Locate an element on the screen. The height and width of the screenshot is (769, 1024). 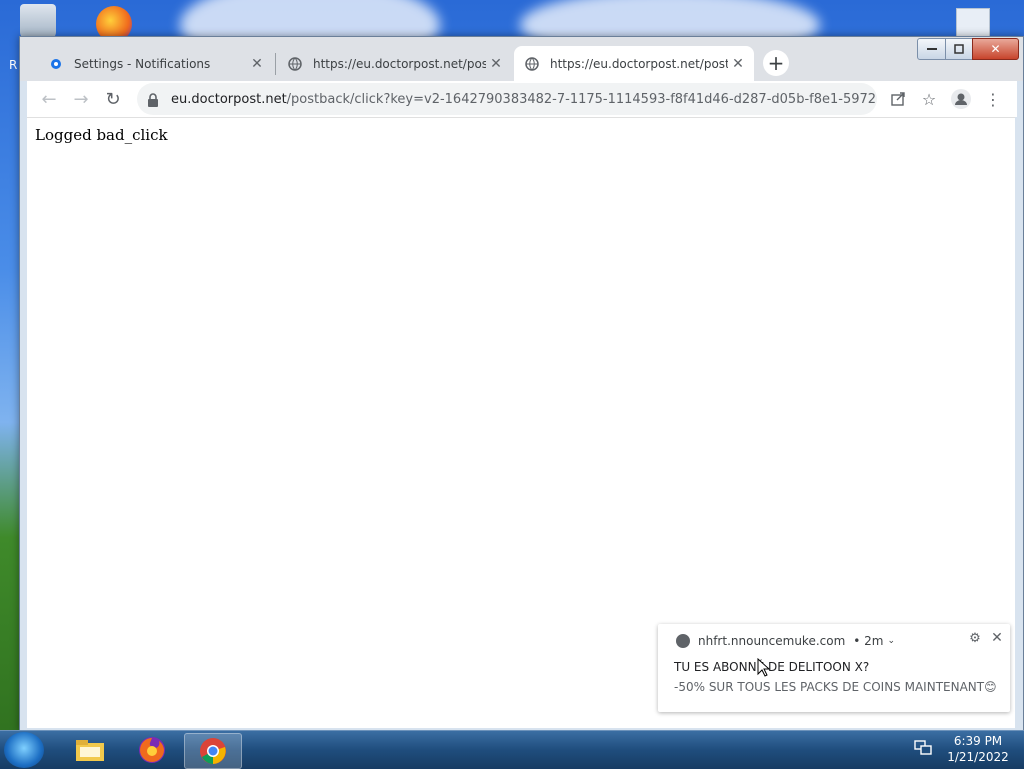
notification-close-icon: ✕ is located at coordinates (997, 638).